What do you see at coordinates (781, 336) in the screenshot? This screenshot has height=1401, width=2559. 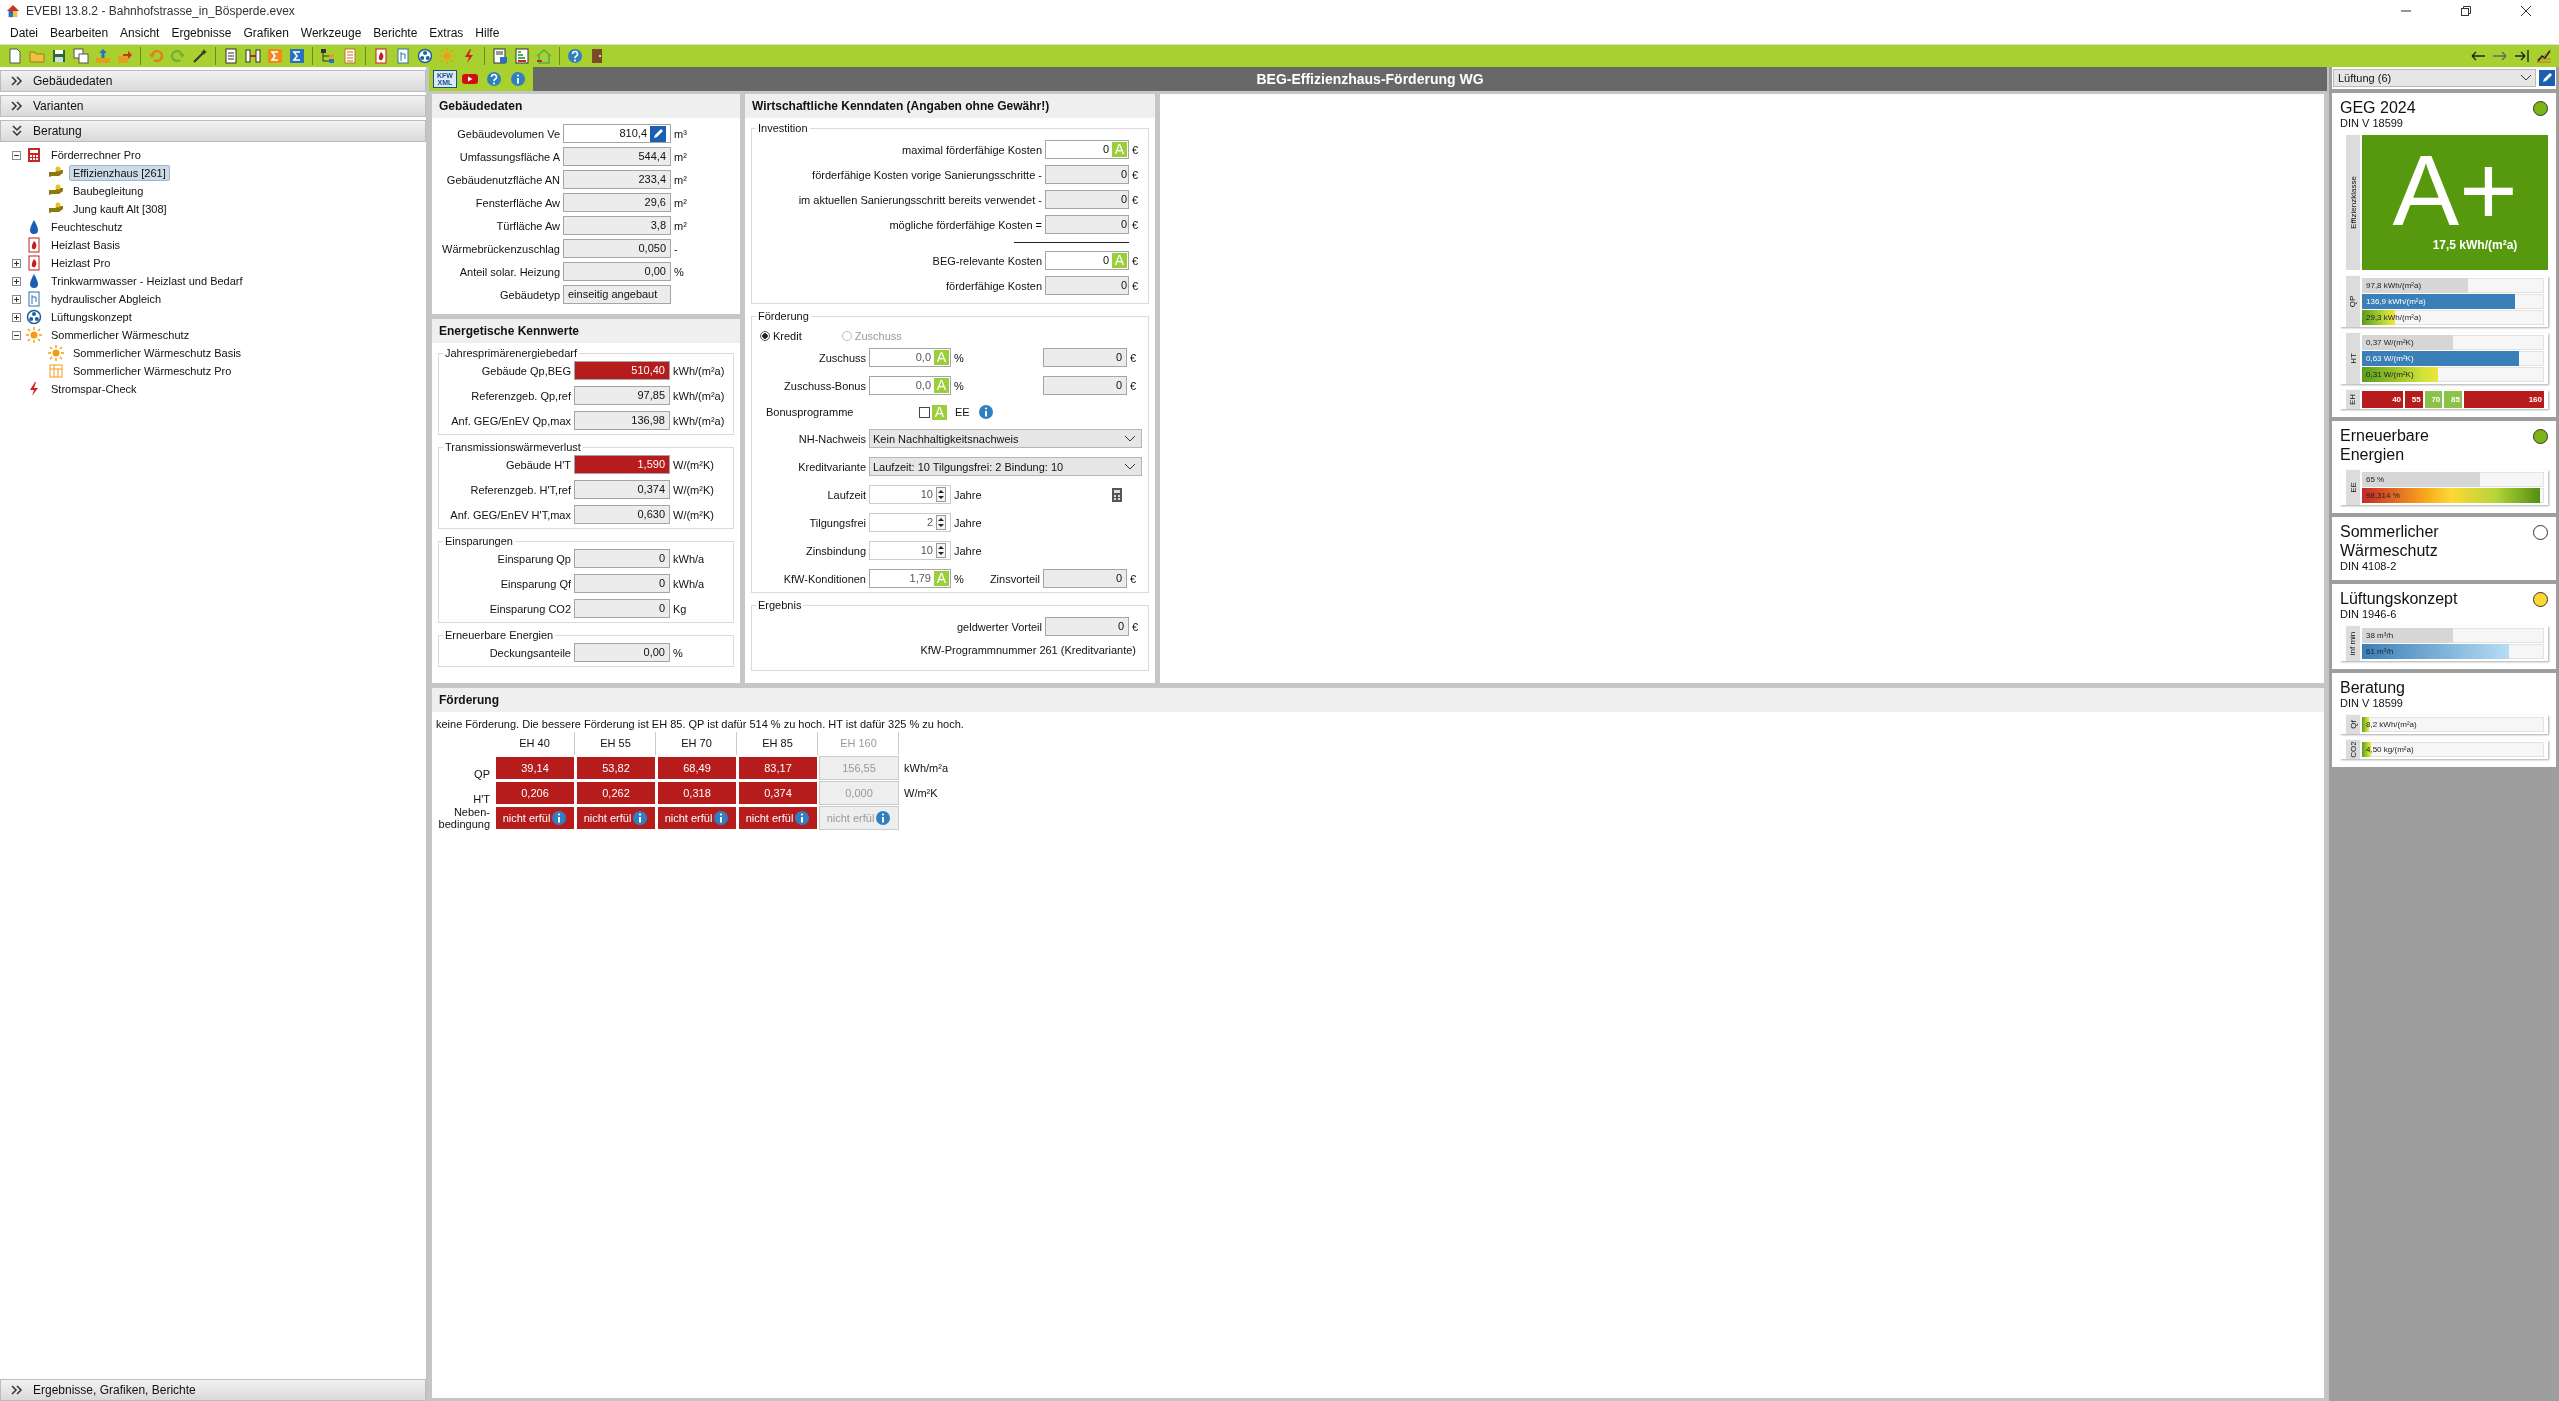 I see `radio-option: Kredit` at bounding box center [781, 336].